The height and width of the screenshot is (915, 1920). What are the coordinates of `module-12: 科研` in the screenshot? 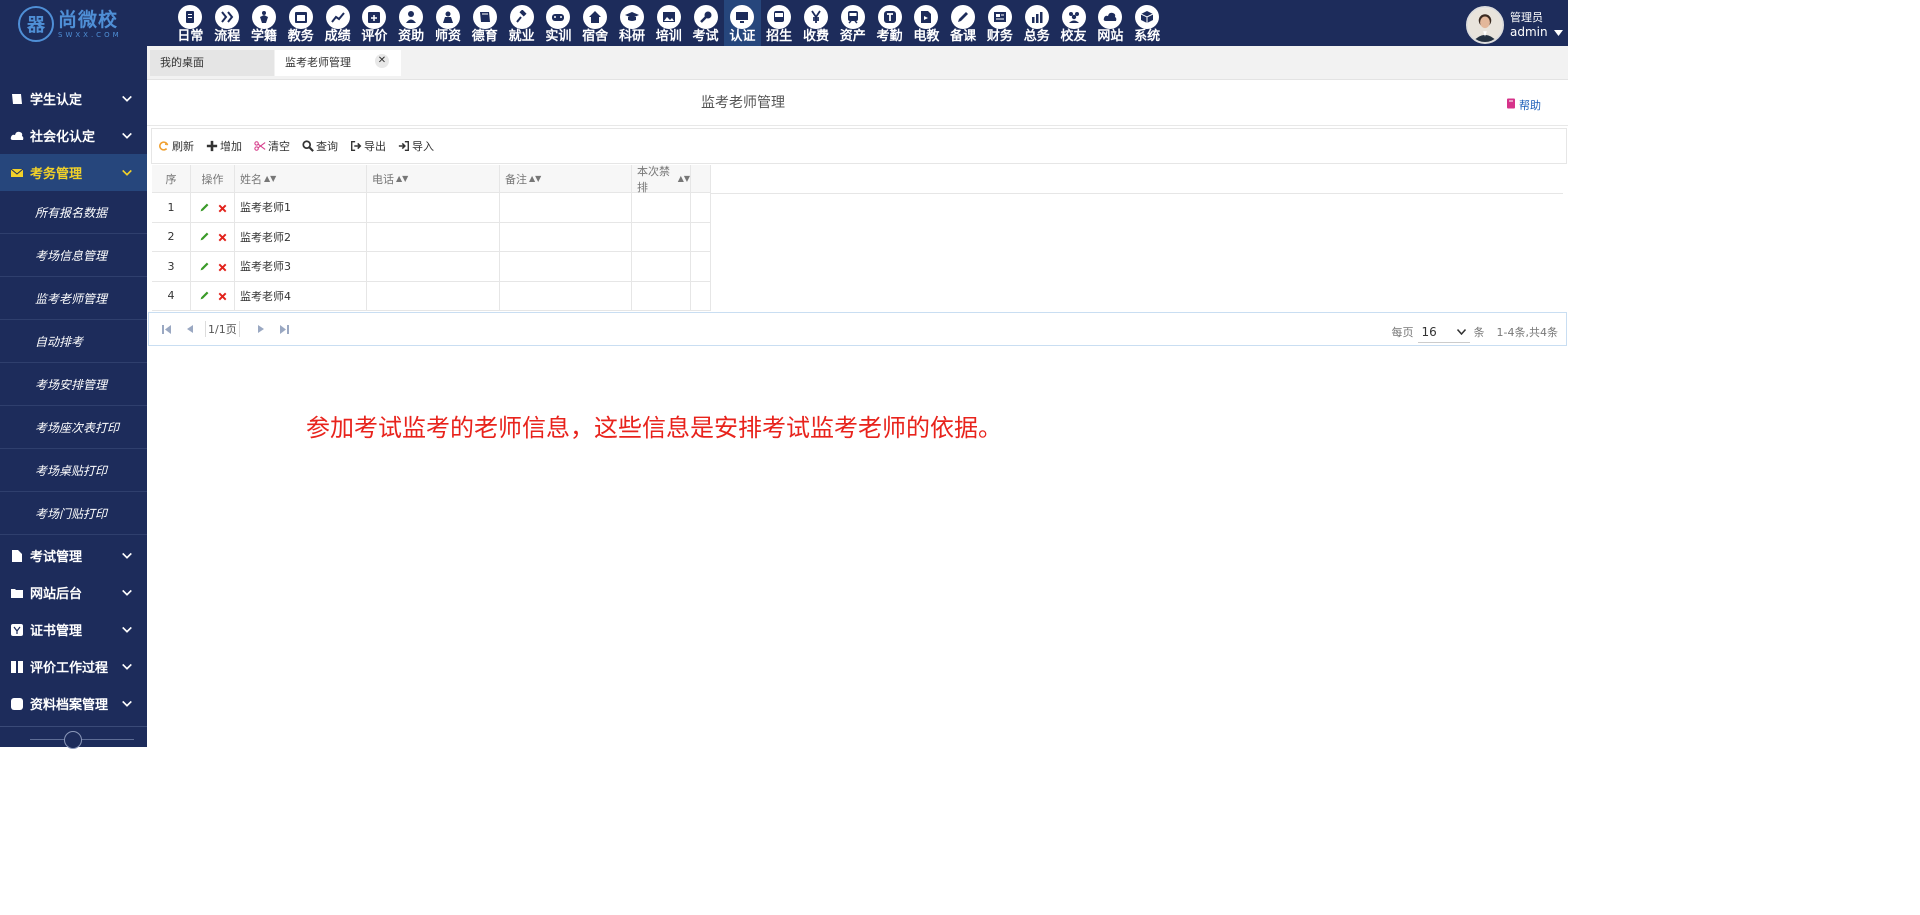 It's located at (632, 23).